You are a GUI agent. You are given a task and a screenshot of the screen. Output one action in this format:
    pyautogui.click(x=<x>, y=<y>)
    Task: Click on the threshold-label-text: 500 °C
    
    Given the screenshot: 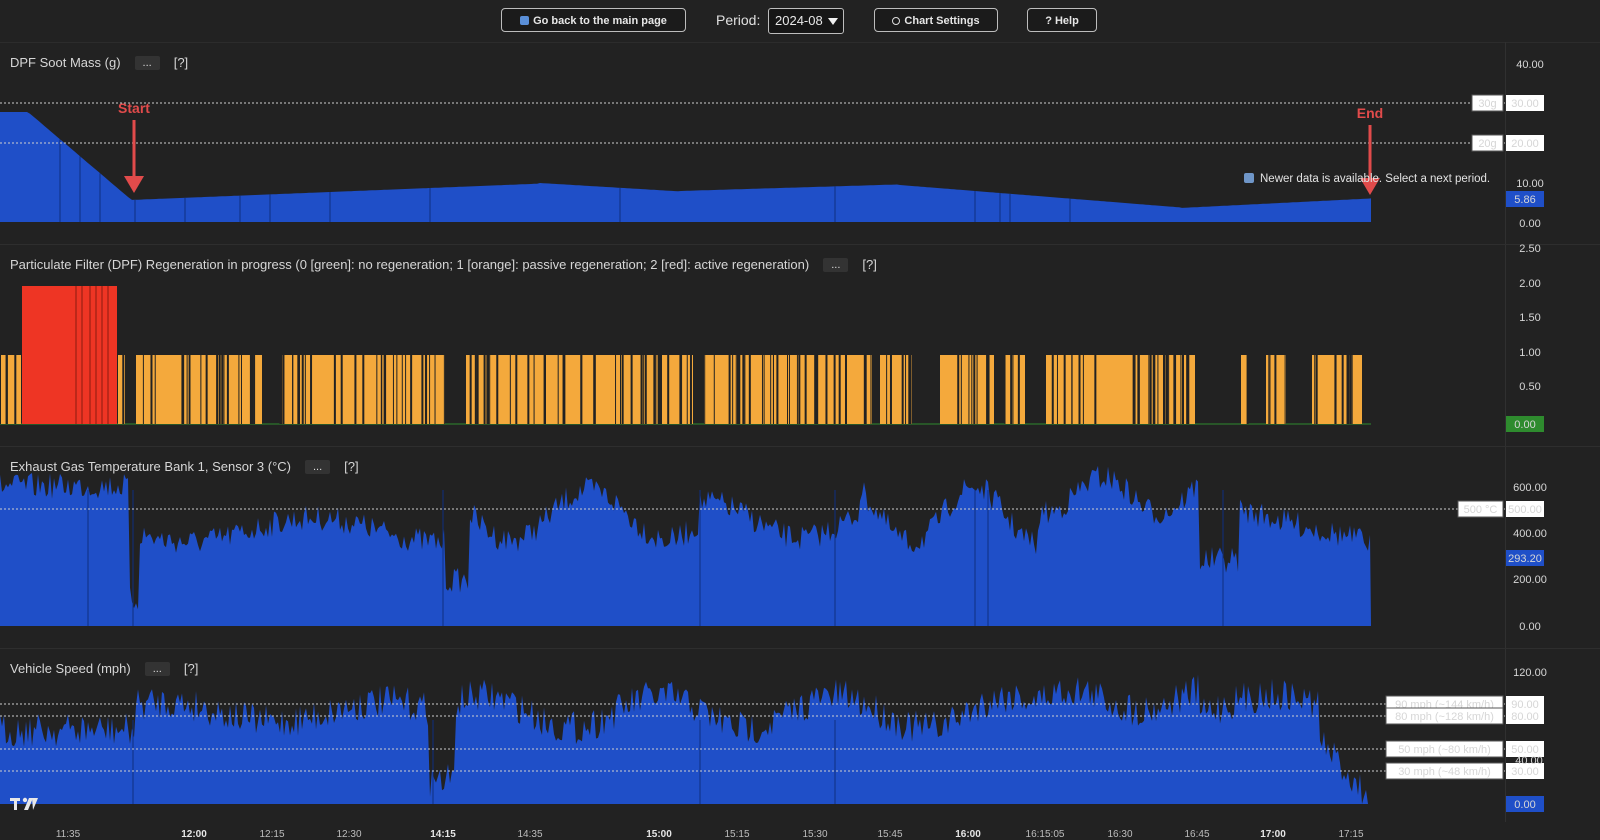 What is the action you would take?
    pyautogui.click(x=1481, y=510)
    